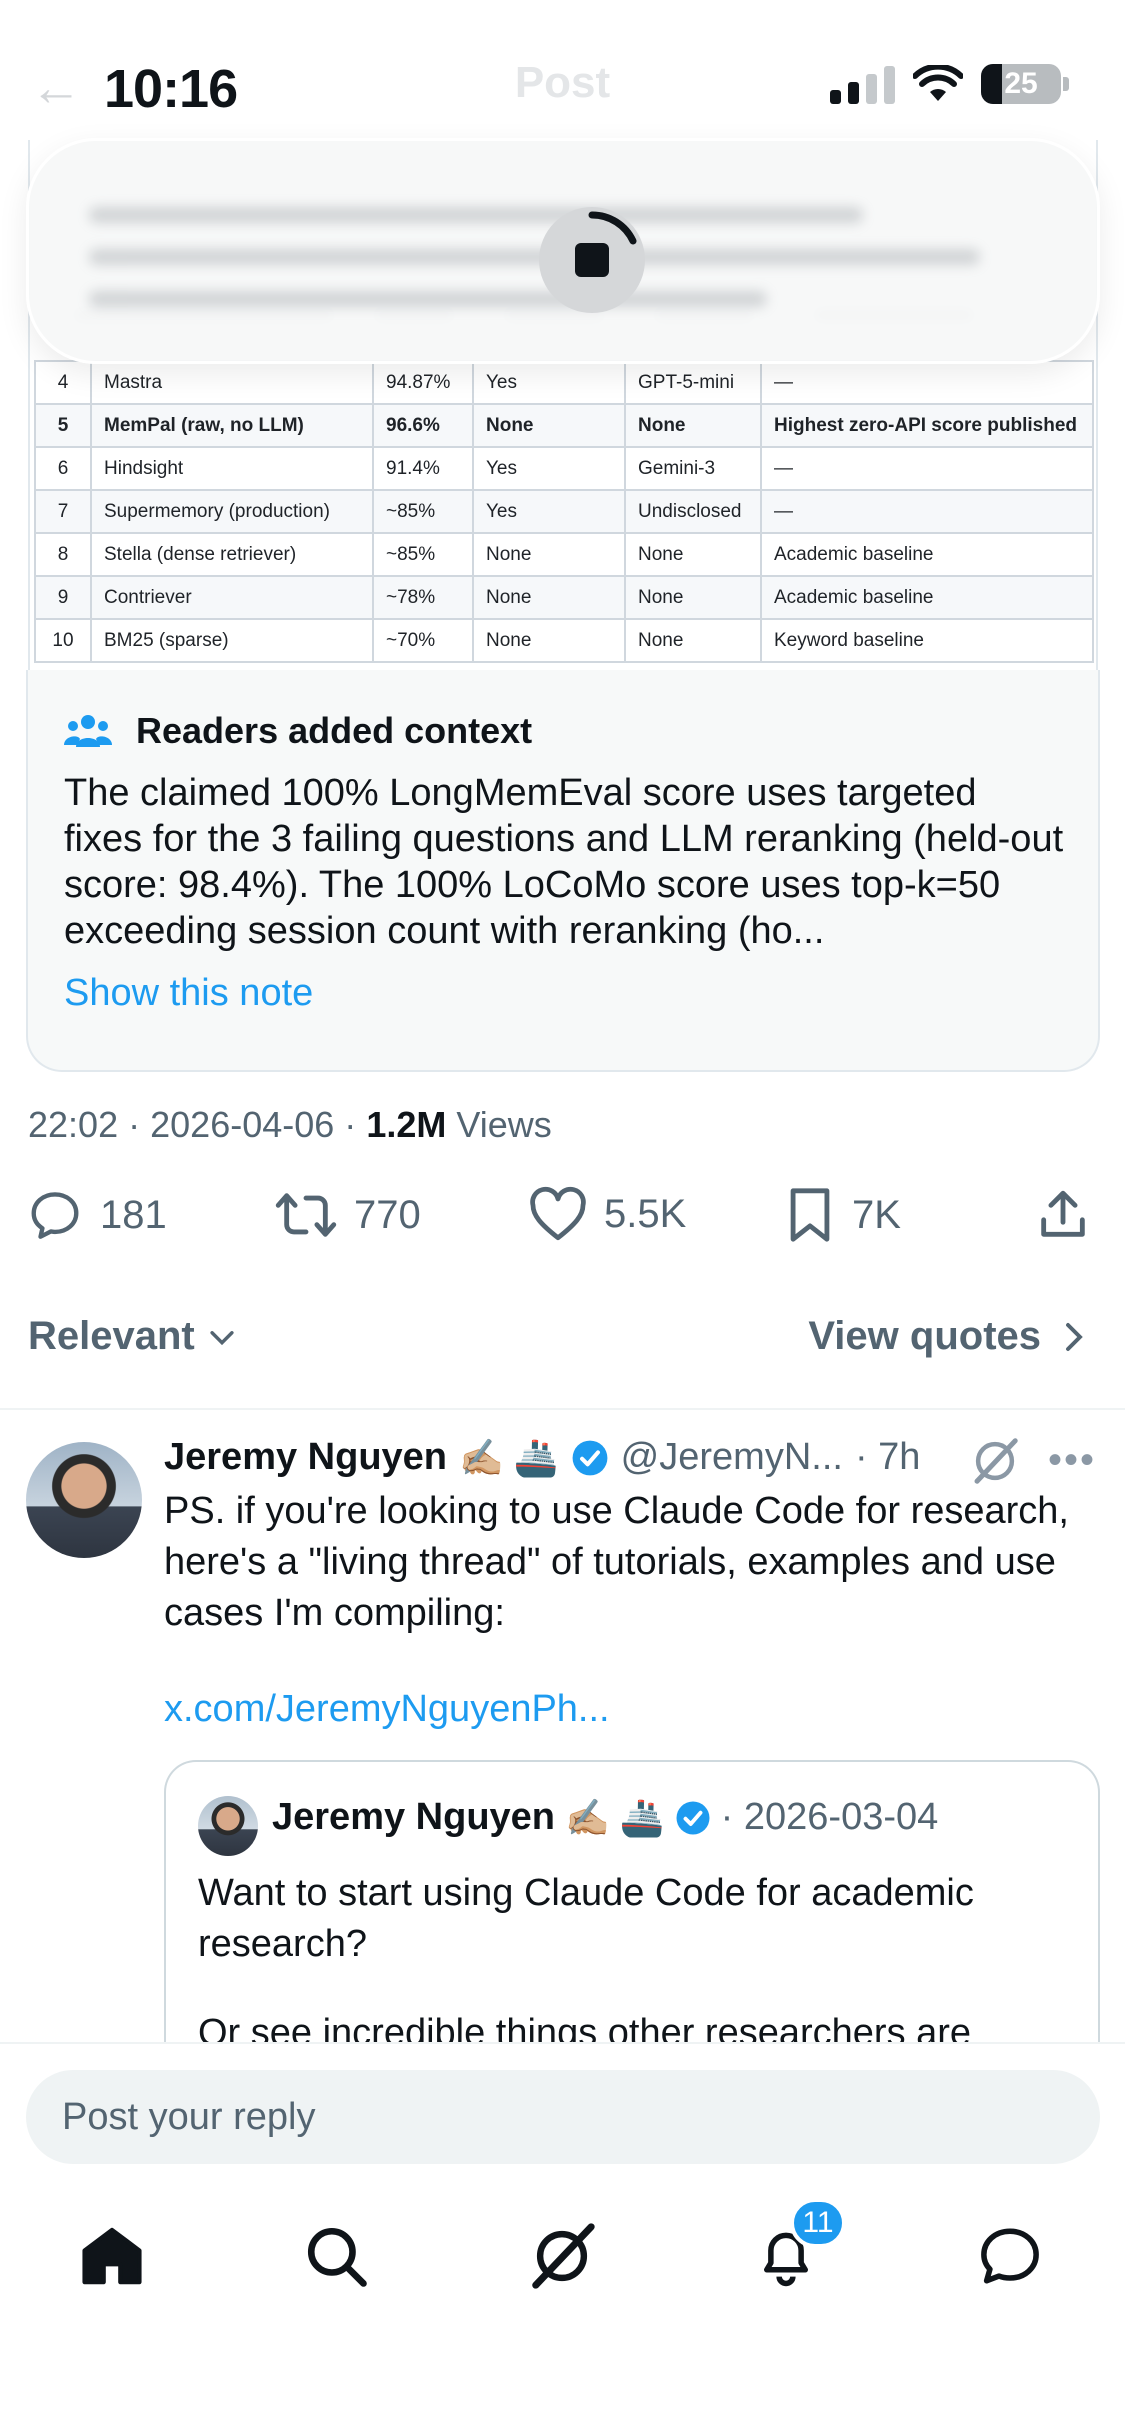 This screenshot has width=1125, height=2436. I want to click on table-row: 6 Hindsight 91.4% Yes Gemini-3—, so click(564, 468).